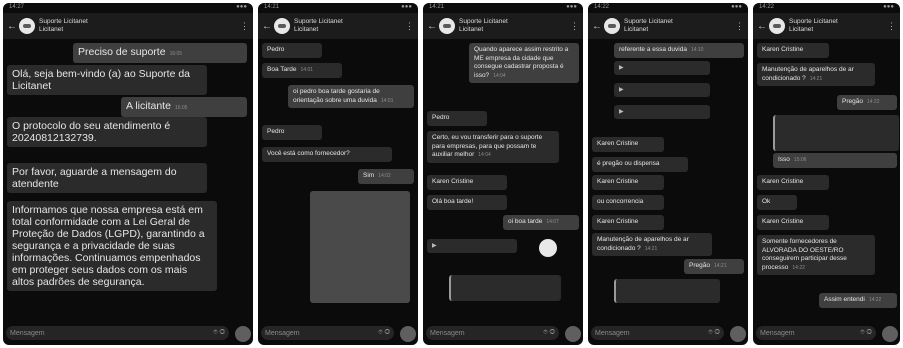 This screenshot has height=348, width=903. Describe the element at coordinates (128, 7) in the screenshot. I see `status-bar: 14:27 ●●●` at that location.